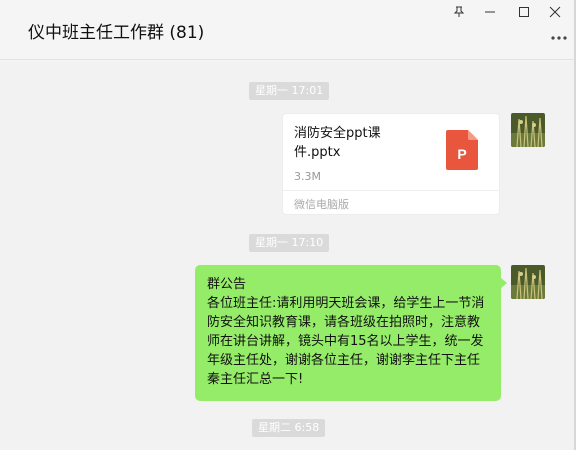 This screenshot has height=450, width=576. I want to click on file-size: 3.3M, so click(307, 176).